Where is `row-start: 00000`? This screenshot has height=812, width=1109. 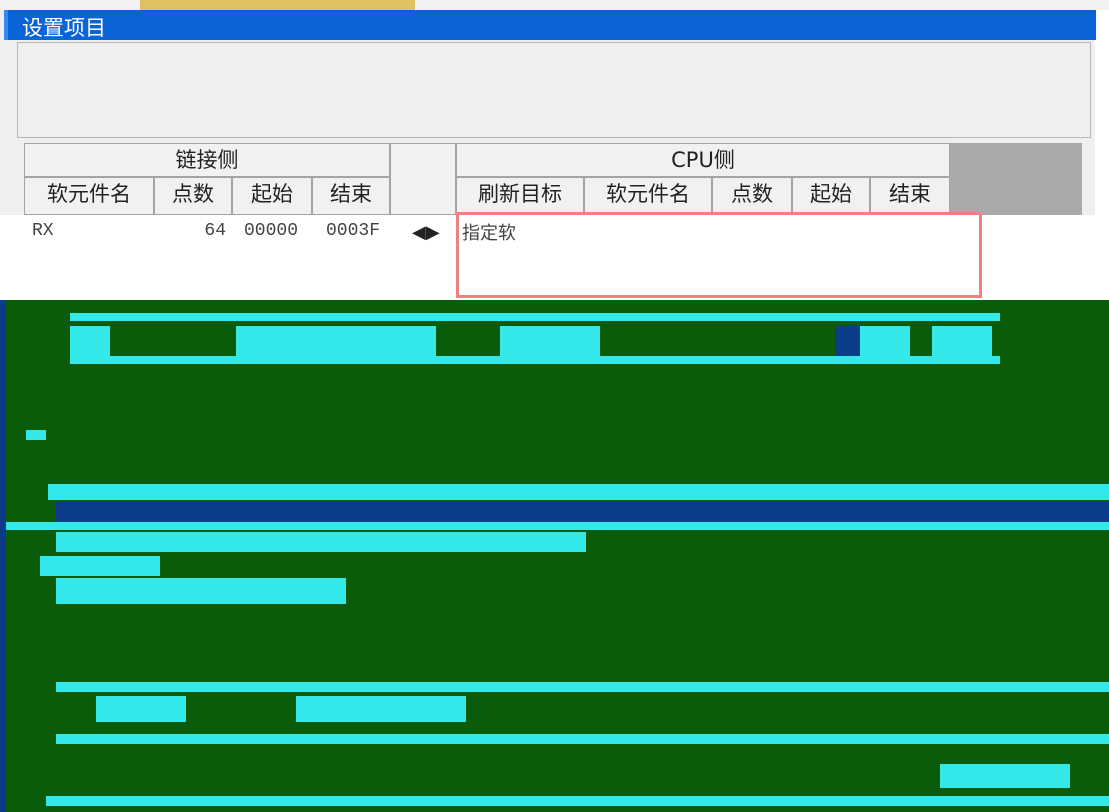 row-start: 00000 is located at coordinates (271, 231).